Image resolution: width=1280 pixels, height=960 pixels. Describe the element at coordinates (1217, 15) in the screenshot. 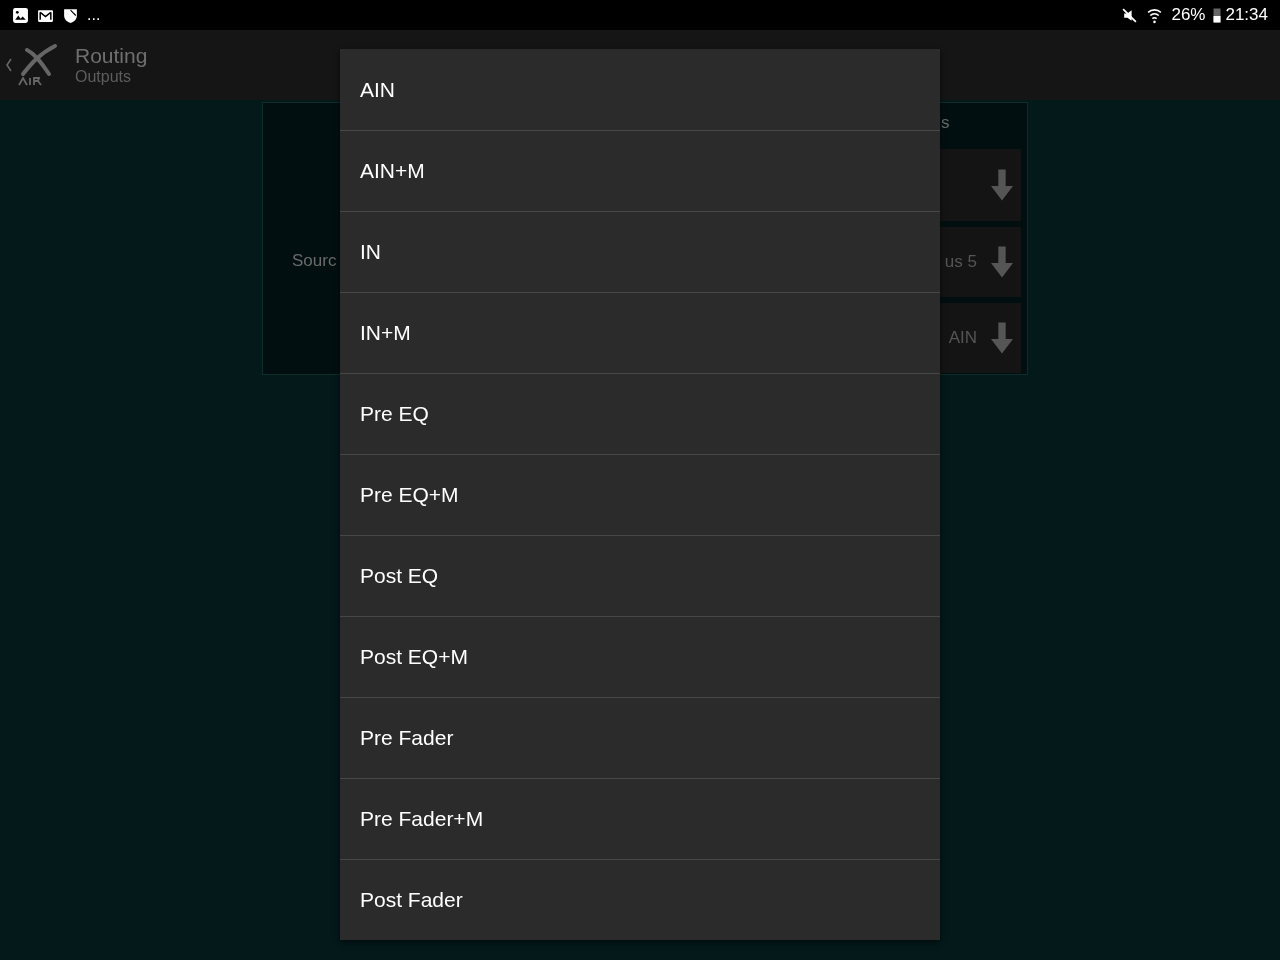

I see `battery-icon` at that location.